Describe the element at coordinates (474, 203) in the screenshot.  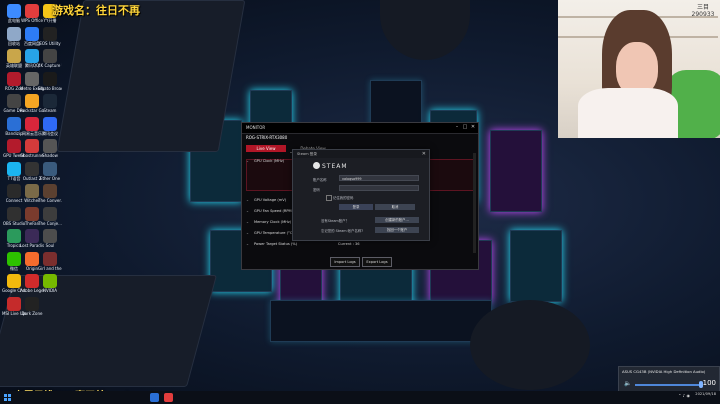
I see `rog-scrollbar` at that location.